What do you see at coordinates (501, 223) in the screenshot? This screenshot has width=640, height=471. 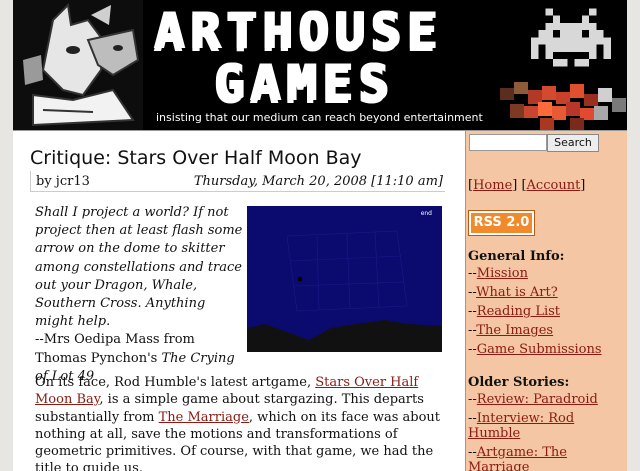 I see `rss-button: RSS 2.0` at bounding box center [501, 223].